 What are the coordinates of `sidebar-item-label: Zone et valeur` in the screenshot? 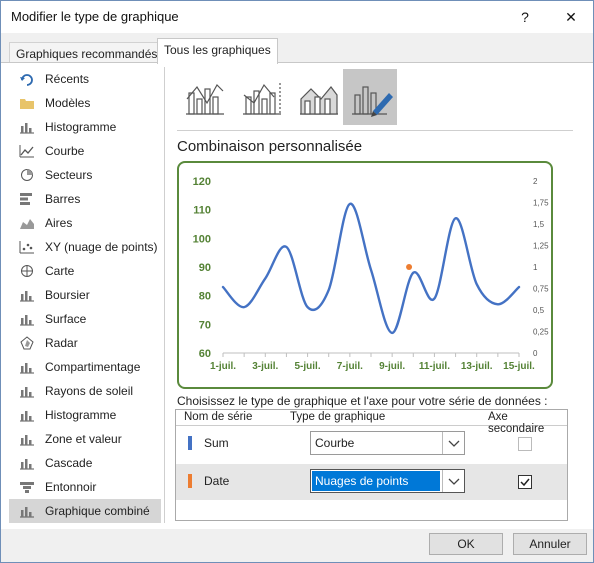 It's located at (83, 439).